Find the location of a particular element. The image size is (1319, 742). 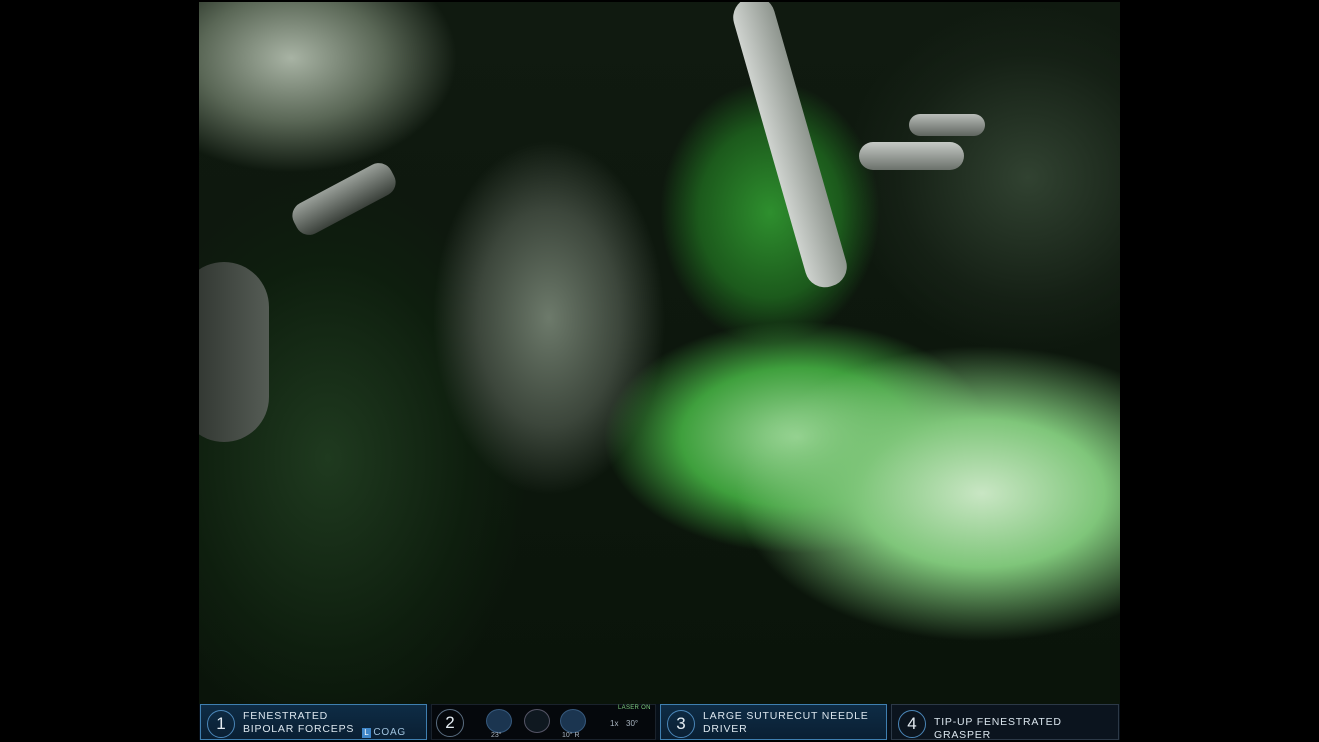

instrument-name-line1: LARGE SUTURECUT NEEDLE is located at coordinates (786, 716).